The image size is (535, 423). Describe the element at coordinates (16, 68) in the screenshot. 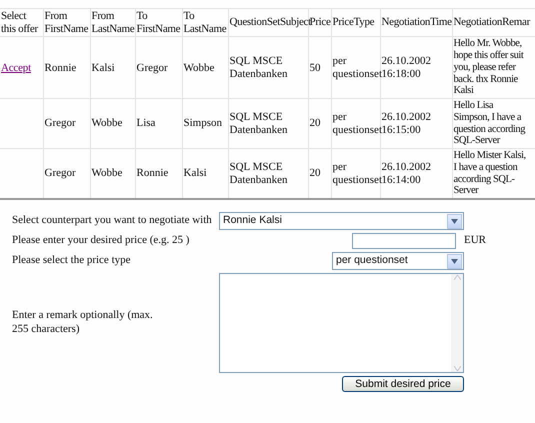

I see `accept-link: Accept` at that location.